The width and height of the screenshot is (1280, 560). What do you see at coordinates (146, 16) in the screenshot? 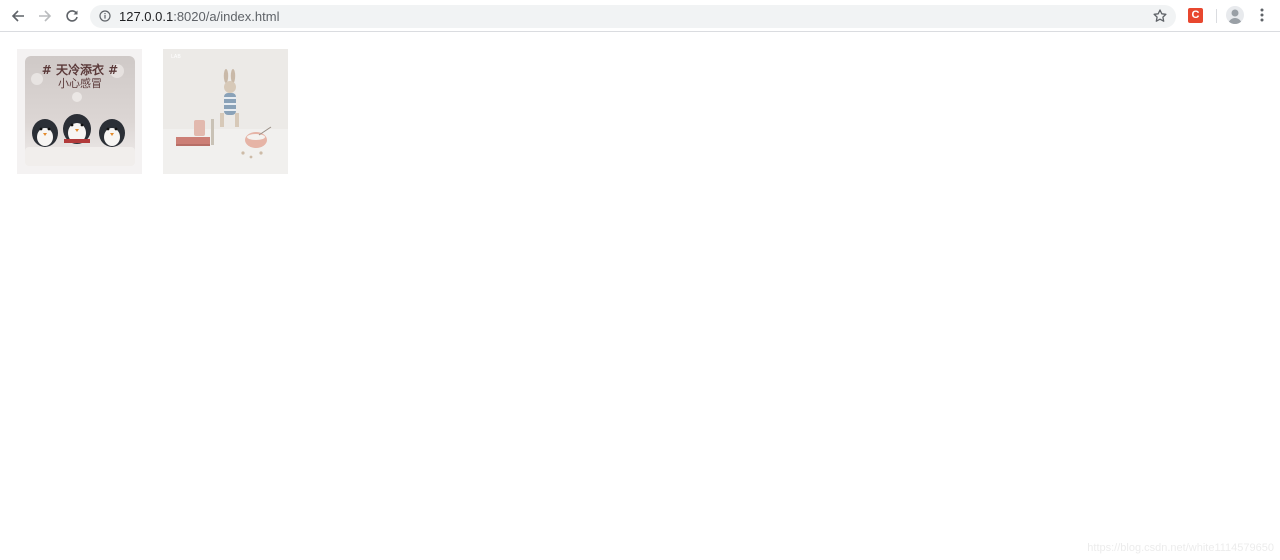
I see `url-host: 127.0.0.1` at bounding box center [146, 16].